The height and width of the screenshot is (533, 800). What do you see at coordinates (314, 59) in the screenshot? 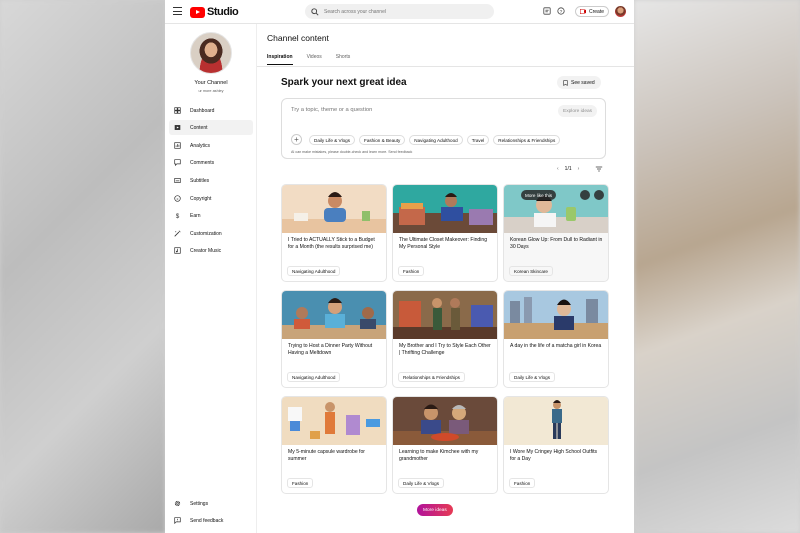
I see `tab-videos: Videos` at bounding box center [314, 59].